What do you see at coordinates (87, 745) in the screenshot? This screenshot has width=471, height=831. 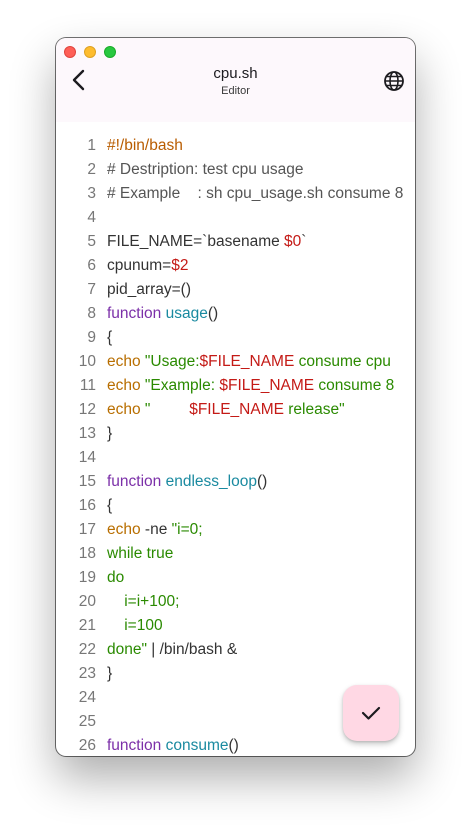 I see `line-number: 26` at bounding box center [87, 745].